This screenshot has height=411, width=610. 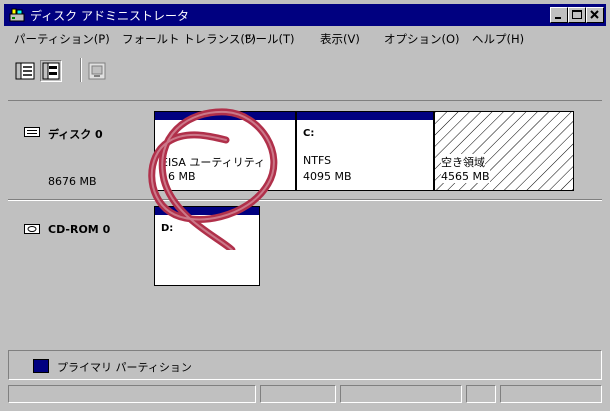 What do you see at coordinates (32, 133) in the screenshot?
I see `disk-drive-icon` at bounding box center [32, 133].